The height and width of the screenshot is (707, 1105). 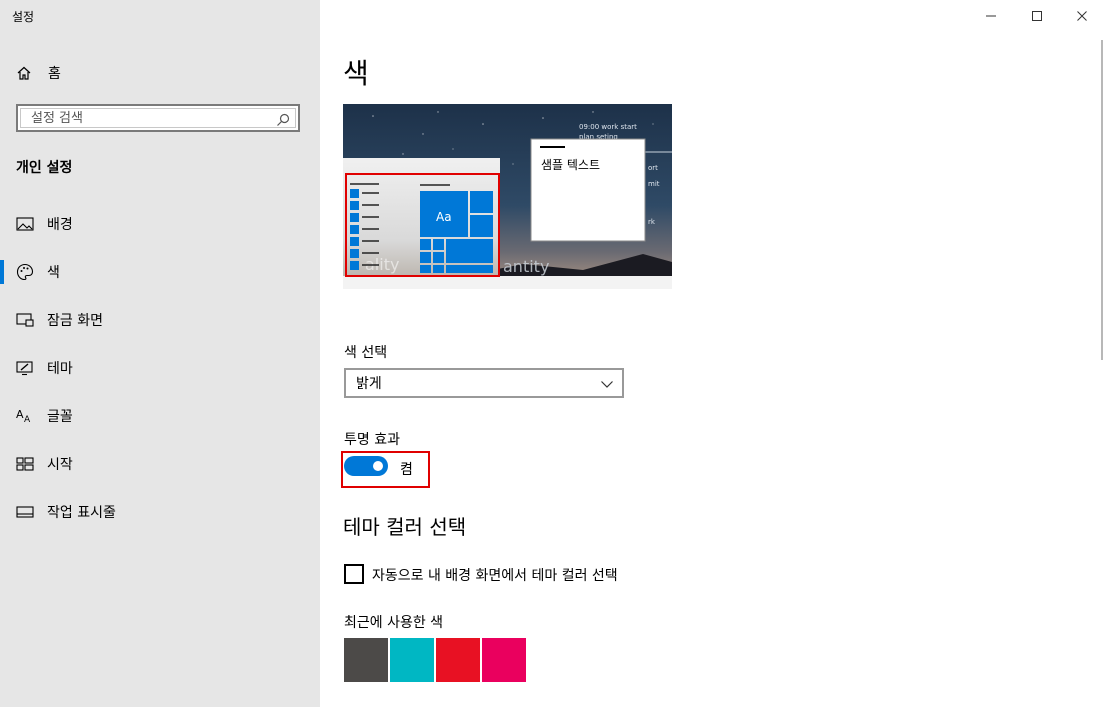 I want to click on bg-line-5: rk, so click(x=652, y=222).